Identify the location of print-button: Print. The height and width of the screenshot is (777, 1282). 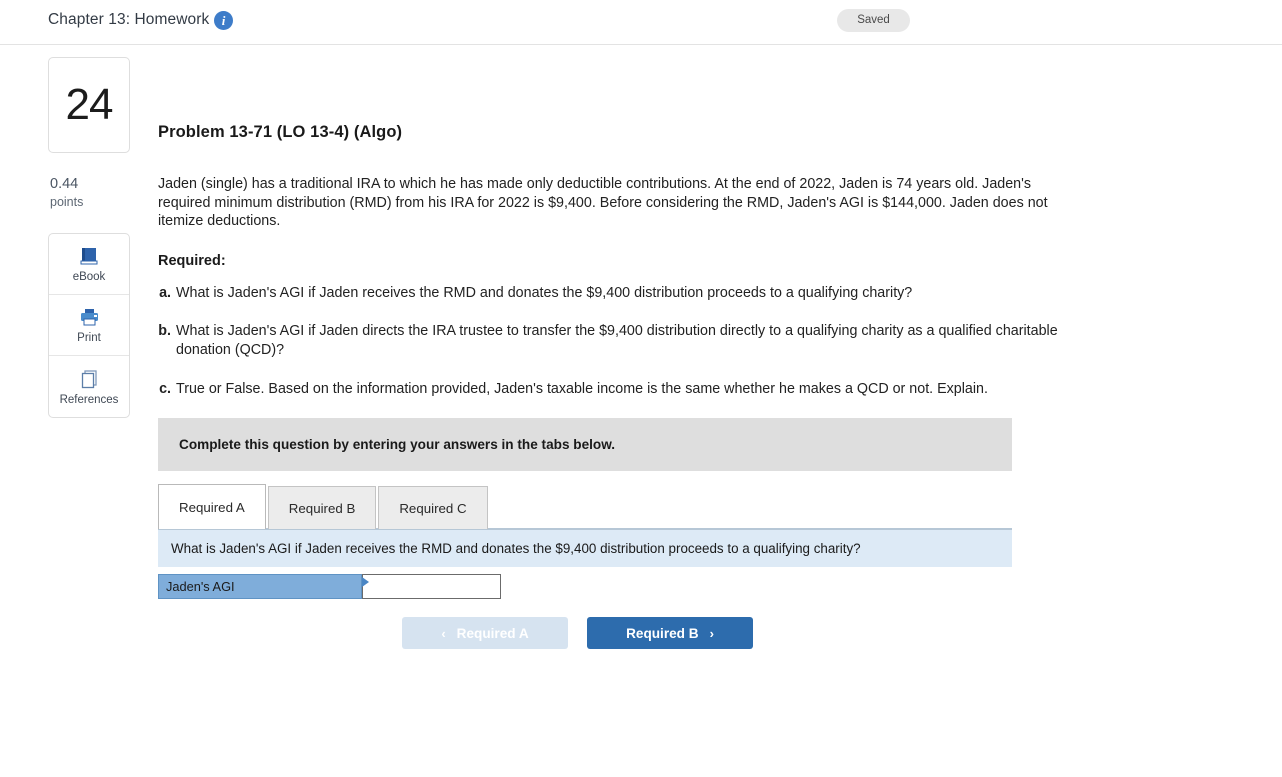
(89, 325).